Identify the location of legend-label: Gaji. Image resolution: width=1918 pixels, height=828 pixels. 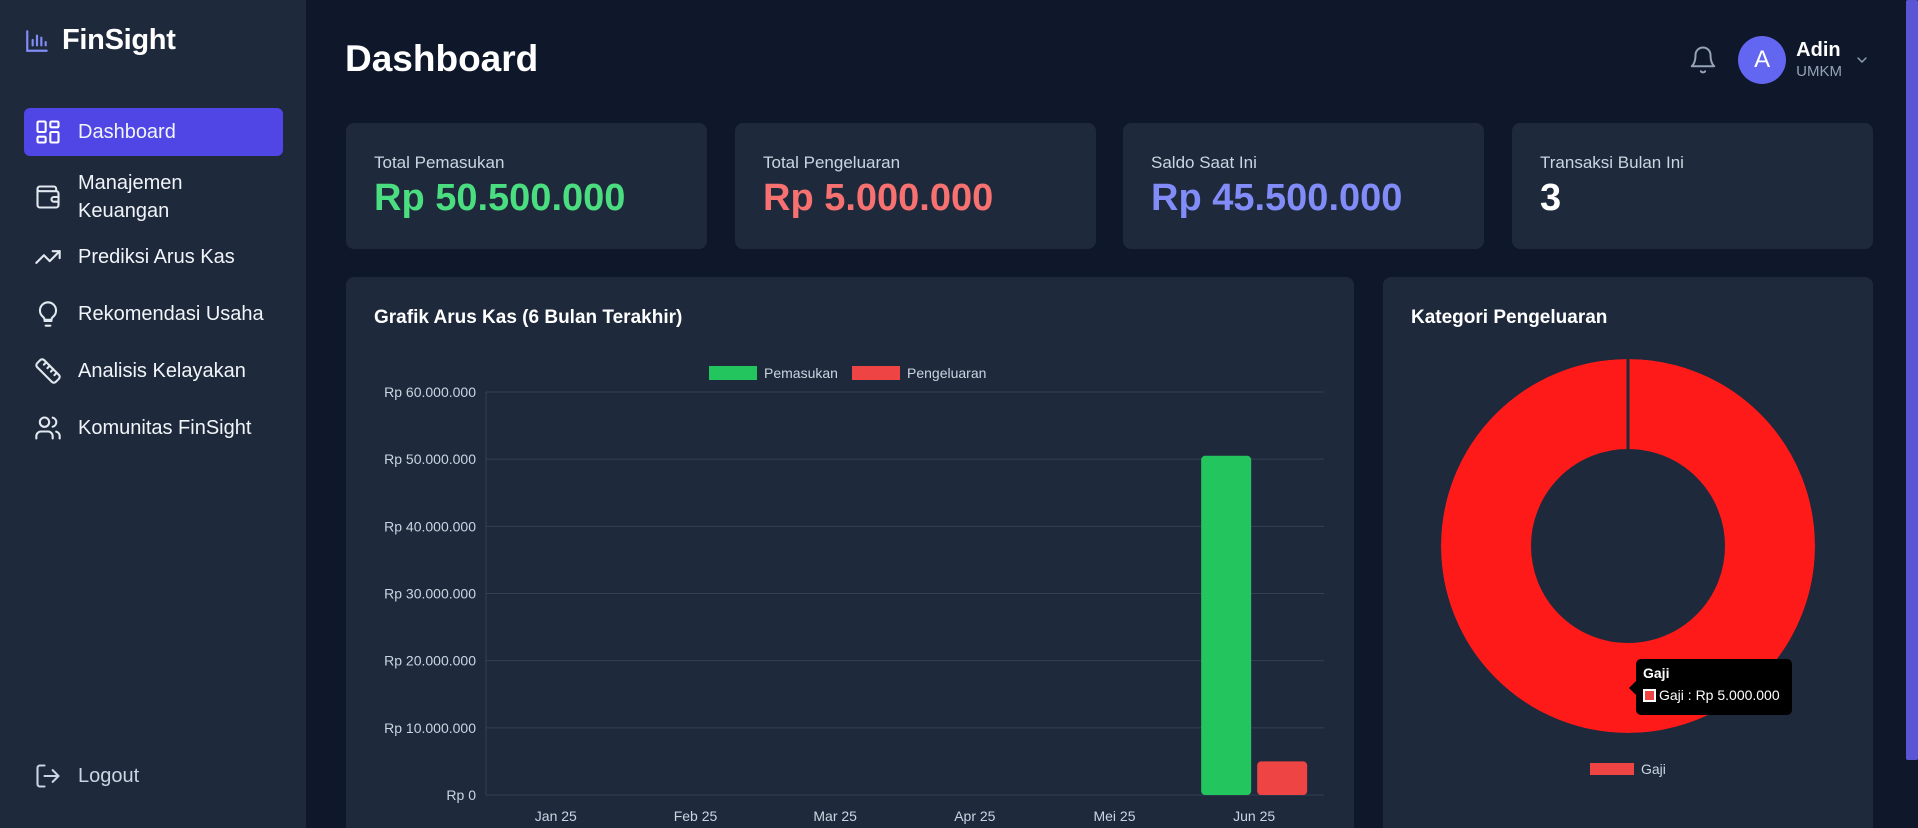
(1653, 769).